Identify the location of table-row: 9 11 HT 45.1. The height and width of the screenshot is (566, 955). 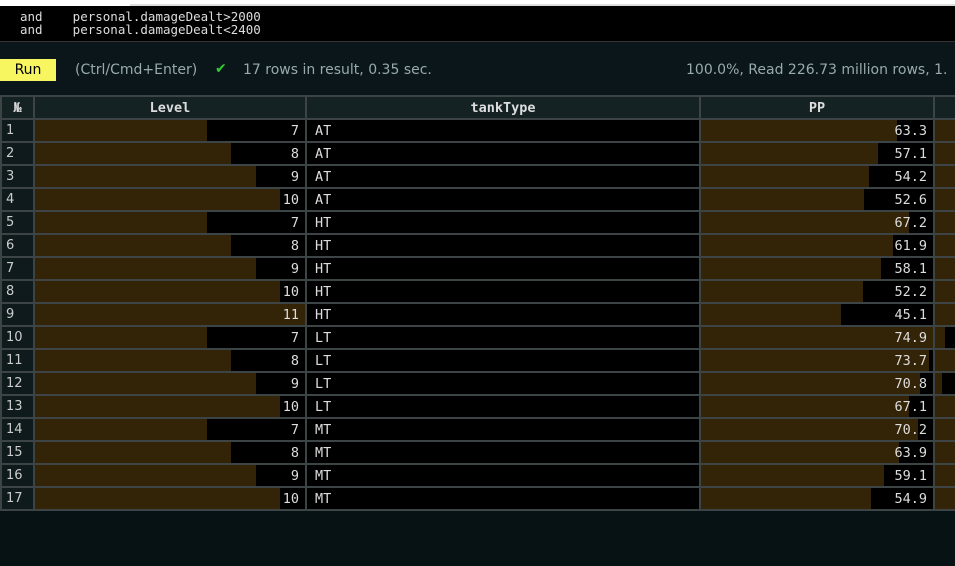
(477, 314).